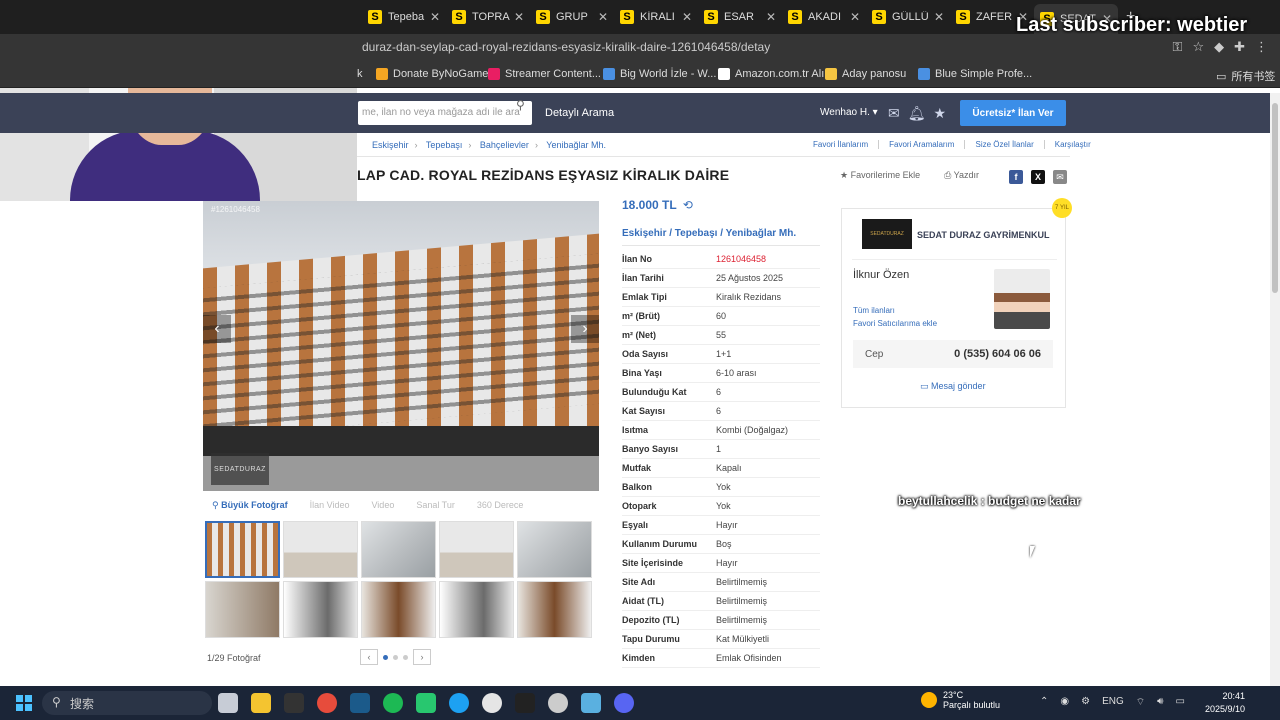  Describe the element at coordinates (1160, 702) in the screenshot. I see `volume-icon: 🔊︎` at that location.